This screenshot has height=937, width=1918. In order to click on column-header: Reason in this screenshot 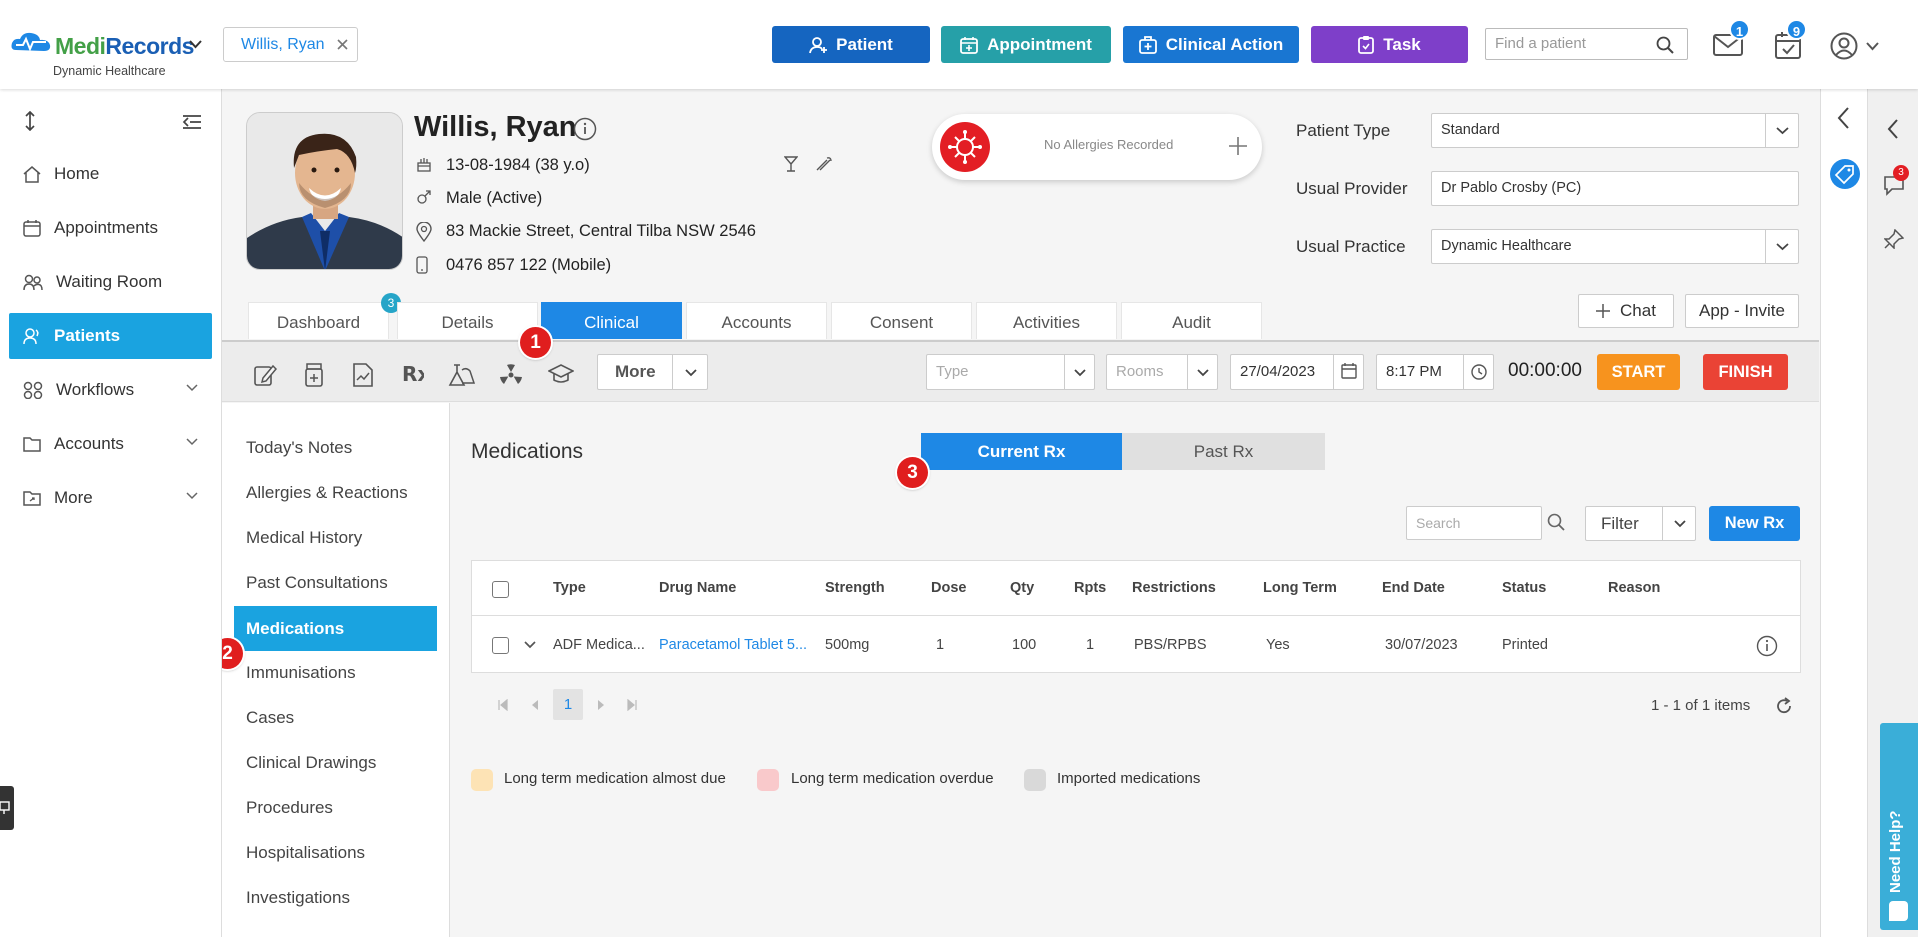, I will do `click(1634, 588)`.